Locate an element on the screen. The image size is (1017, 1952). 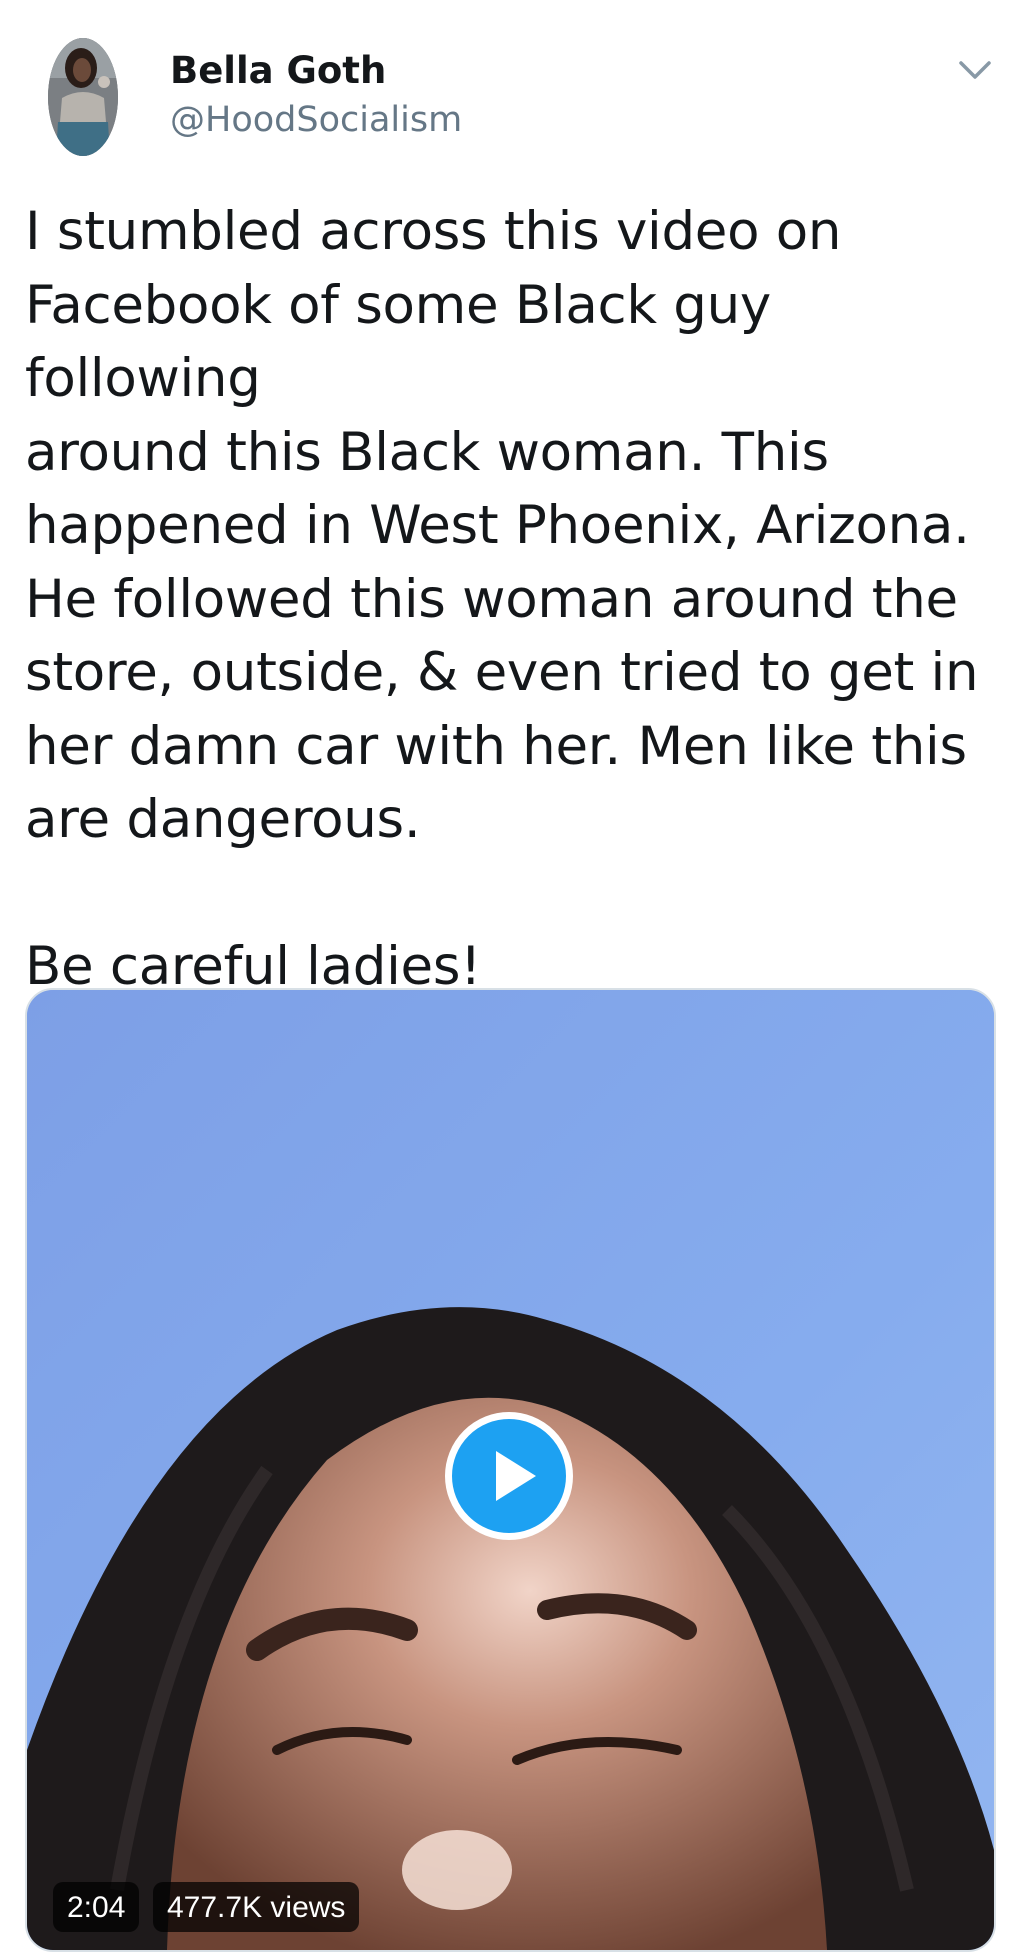
video-views-badge: 477.7K views is located at coordinates (256, 1907).